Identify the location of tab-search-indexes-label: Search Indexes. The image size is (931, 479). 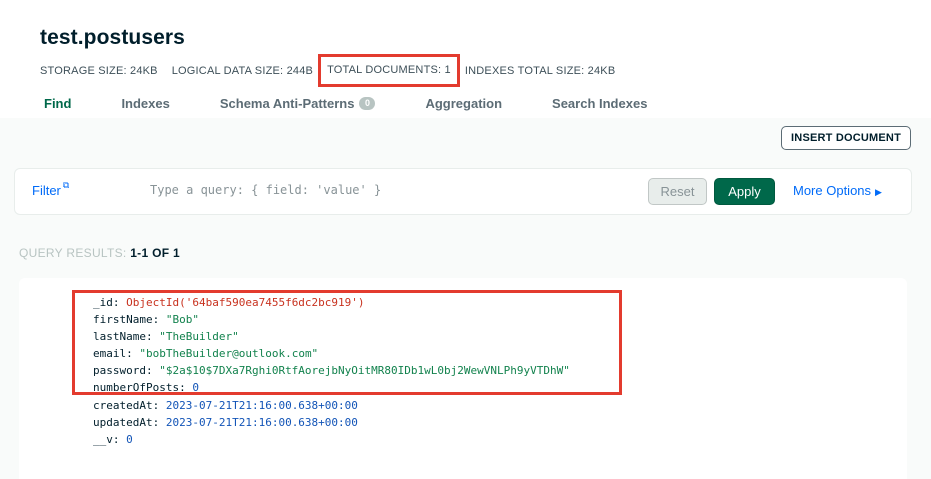
(600, 103).